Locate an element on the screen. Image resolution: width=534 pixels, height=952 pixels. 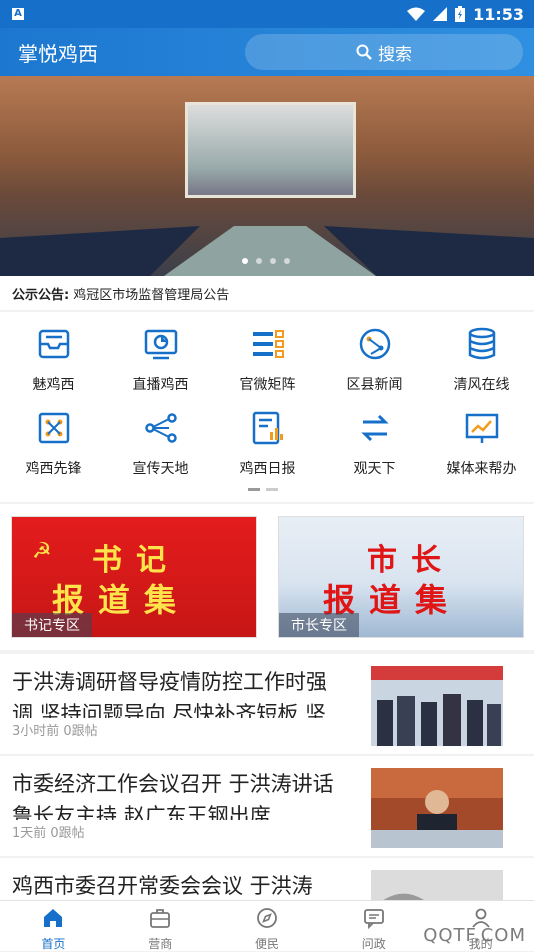
mayor-card: 市长 报道集 市长专区 is located at coordinates (401, 577).